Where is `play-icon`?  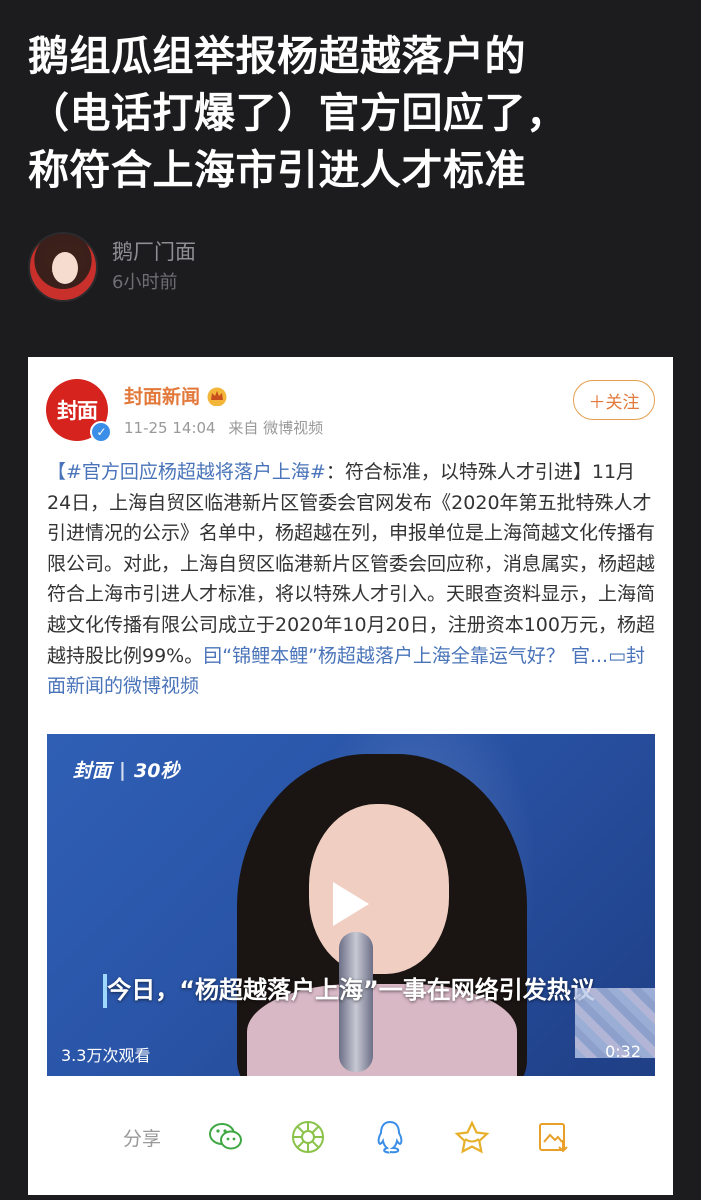
play-icon is located at coordinates (351, 904).